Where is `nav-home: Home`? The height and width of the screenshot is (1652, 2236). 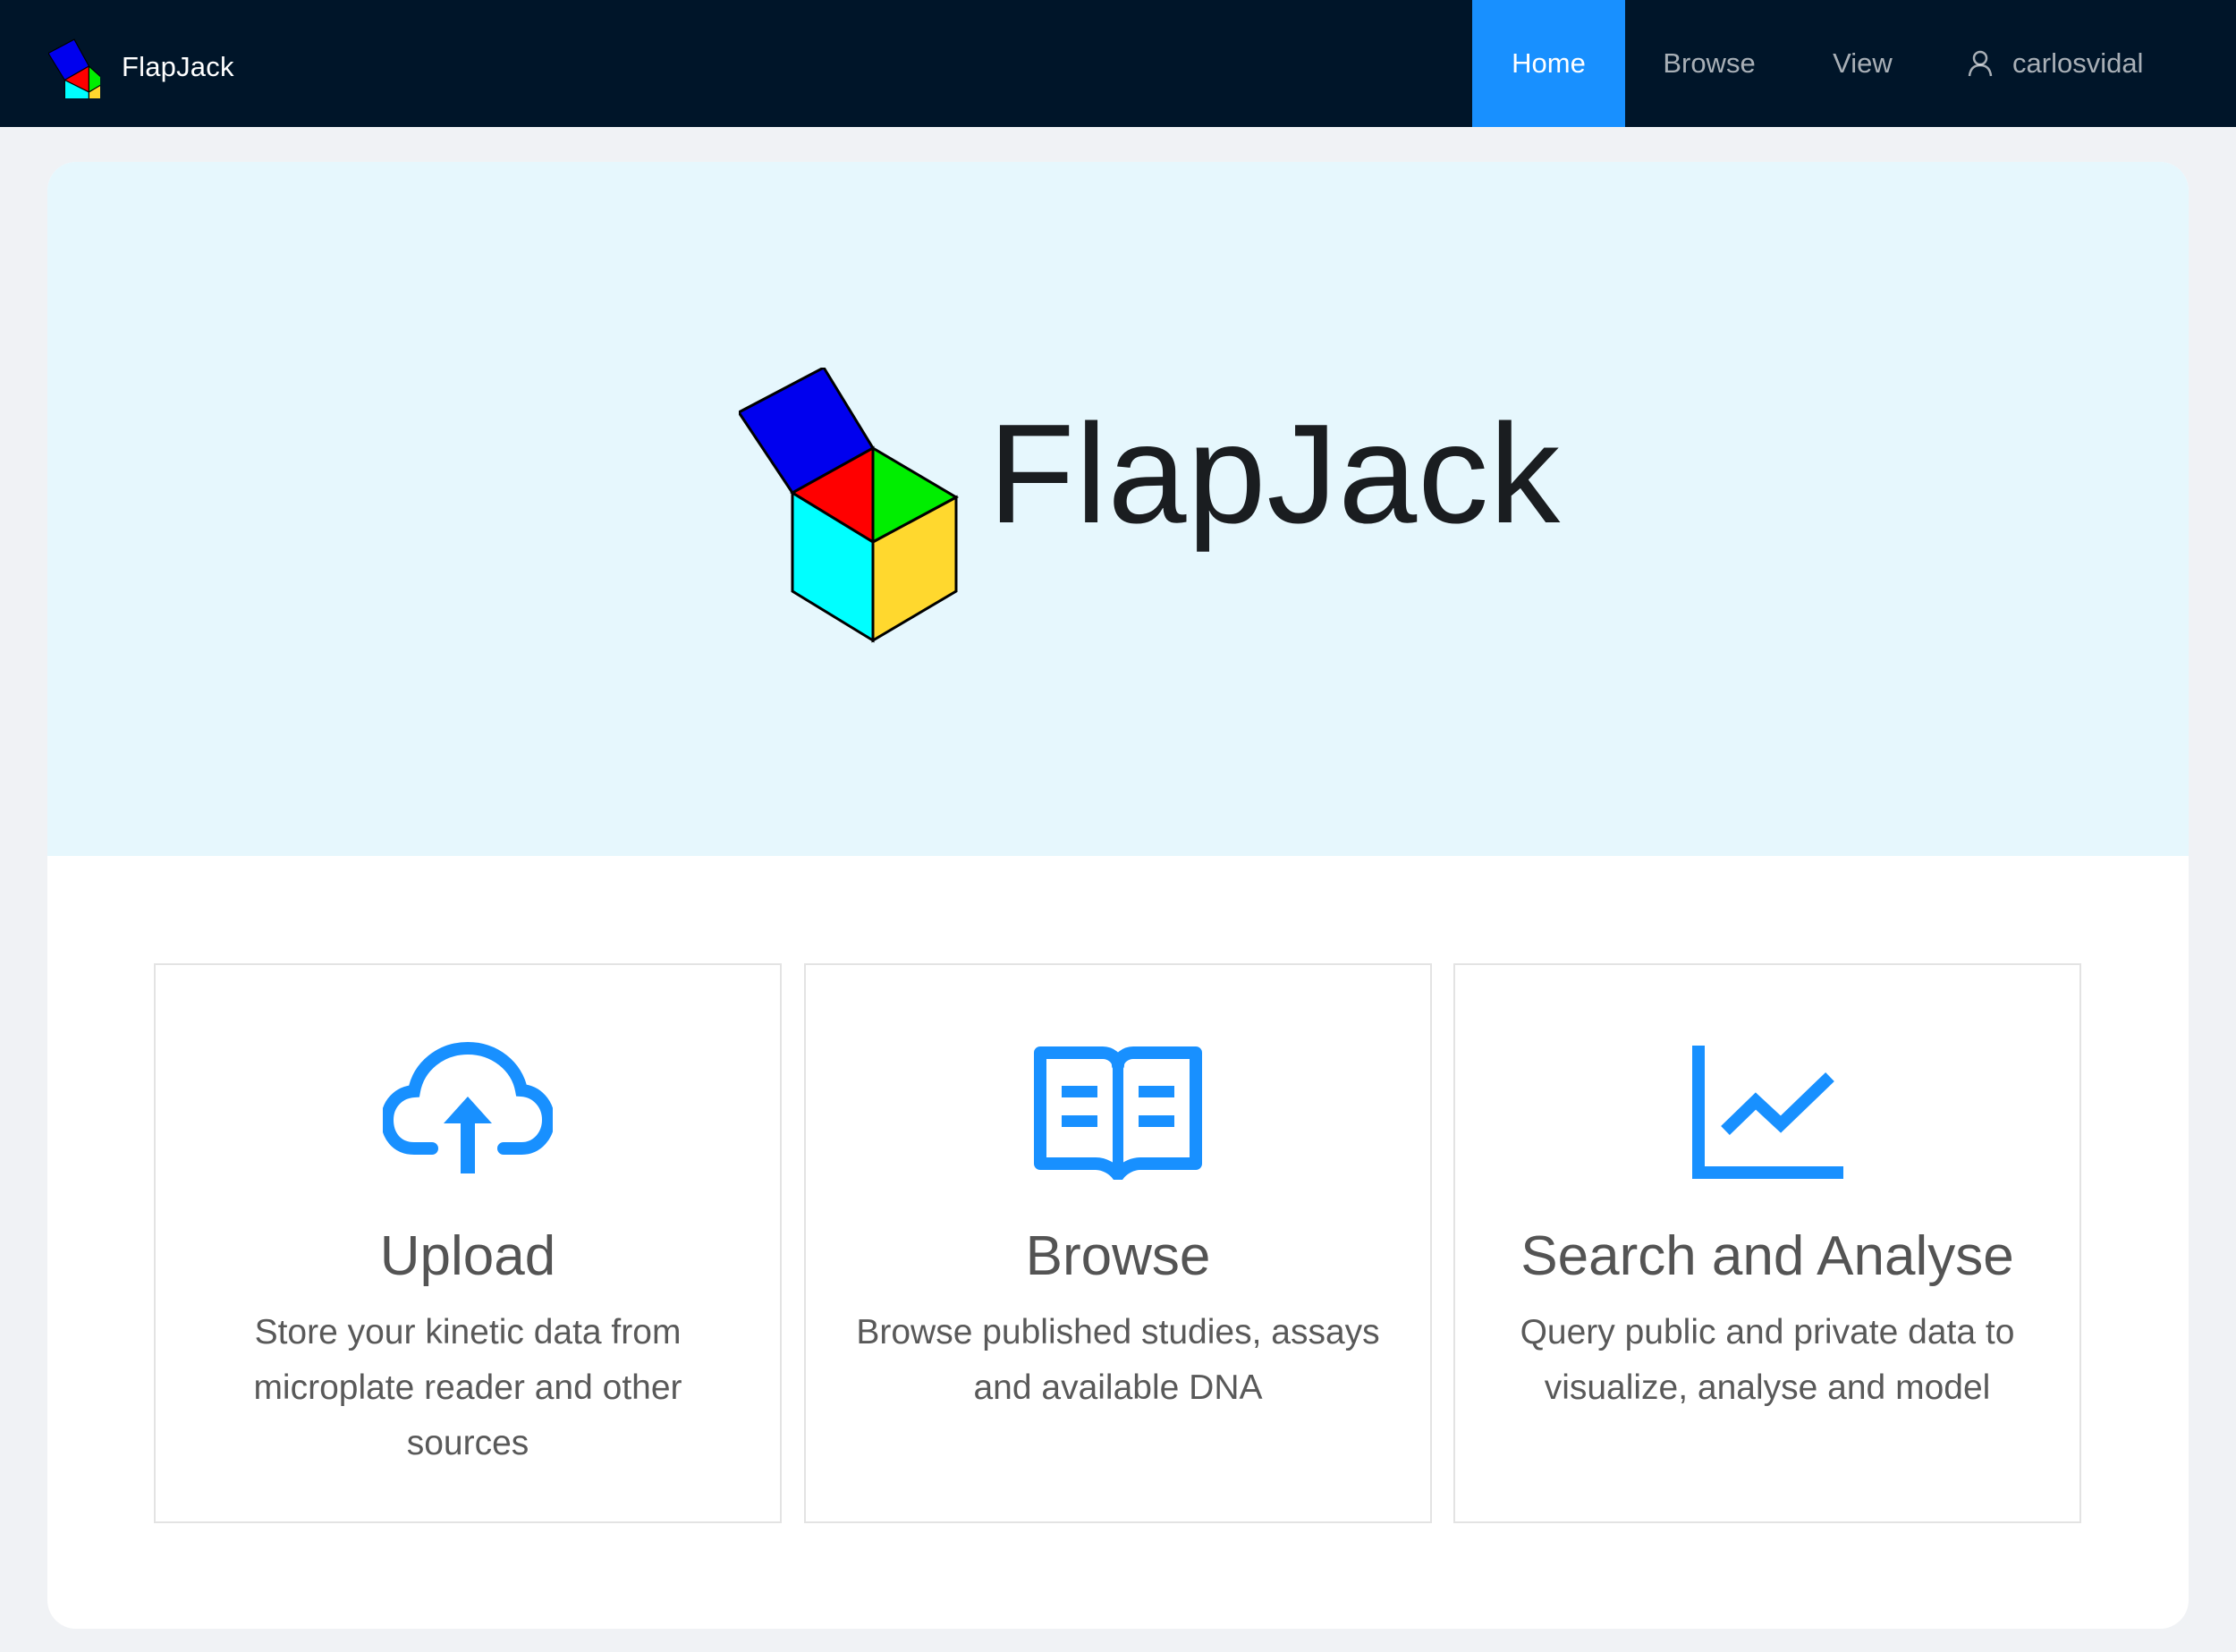 nav-home: Home is located at coordinates (1548, 64).